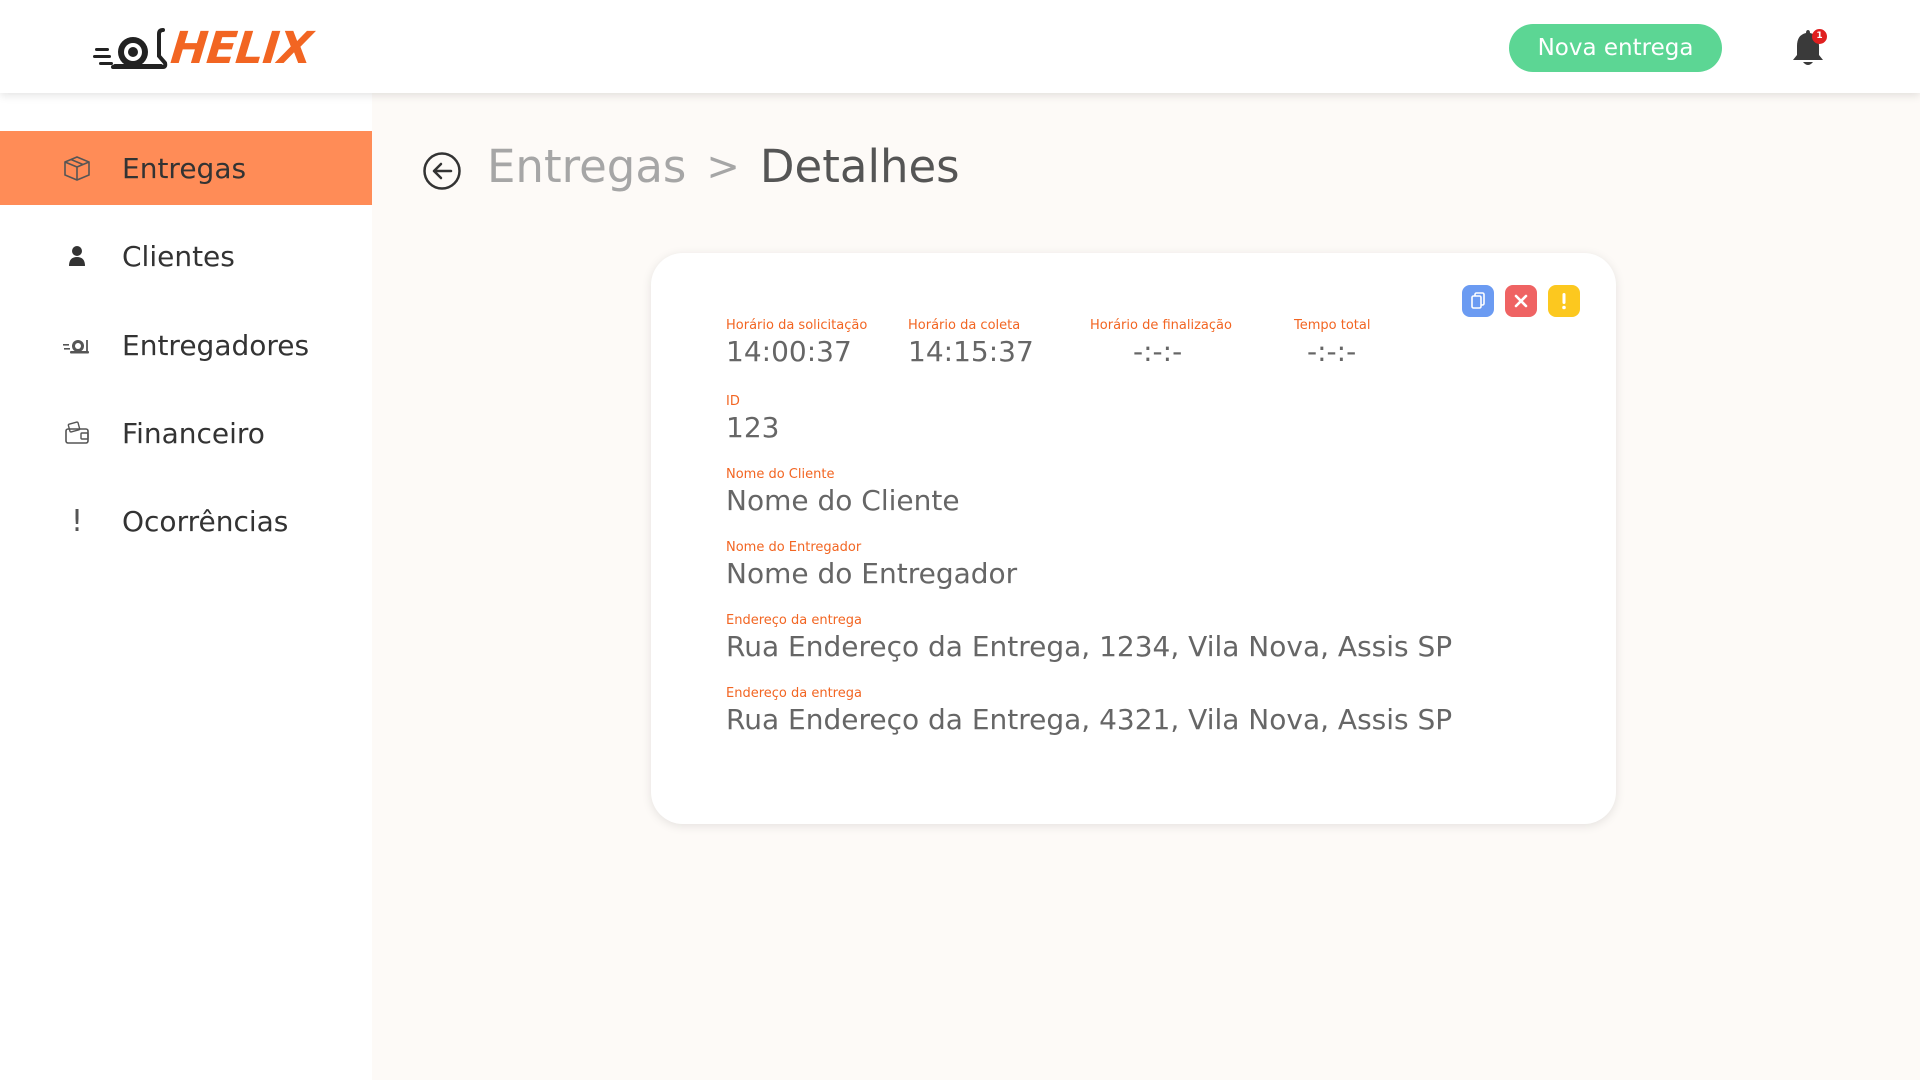 This screenshot has height=1080, width=1920. I want to click on sidebar-item-clientes: Clientes, so click(186, 256).